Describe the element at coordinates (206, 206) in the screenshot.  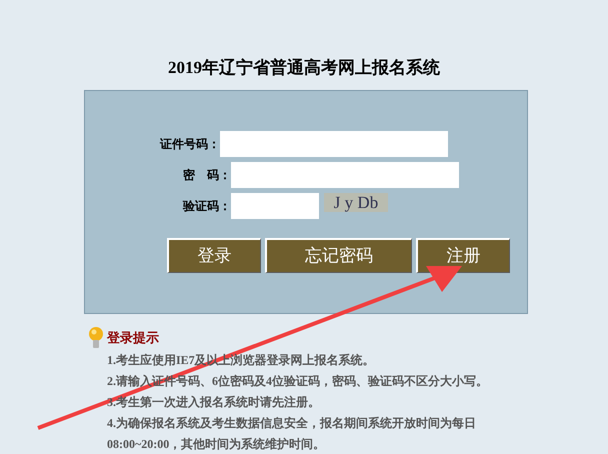
I see `field-label: 验证码：` at that location.